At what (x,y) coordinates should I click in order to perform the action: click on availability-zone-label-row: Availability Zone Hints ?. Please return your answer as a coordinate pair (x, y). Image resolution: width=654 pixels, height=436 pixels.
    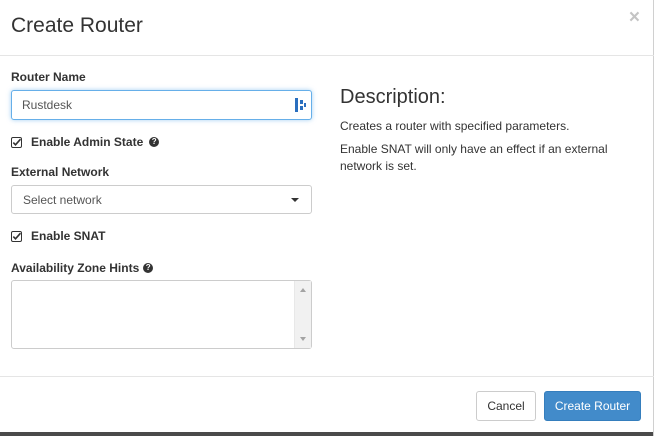
    Looking at the image, I should click on (82, 268).